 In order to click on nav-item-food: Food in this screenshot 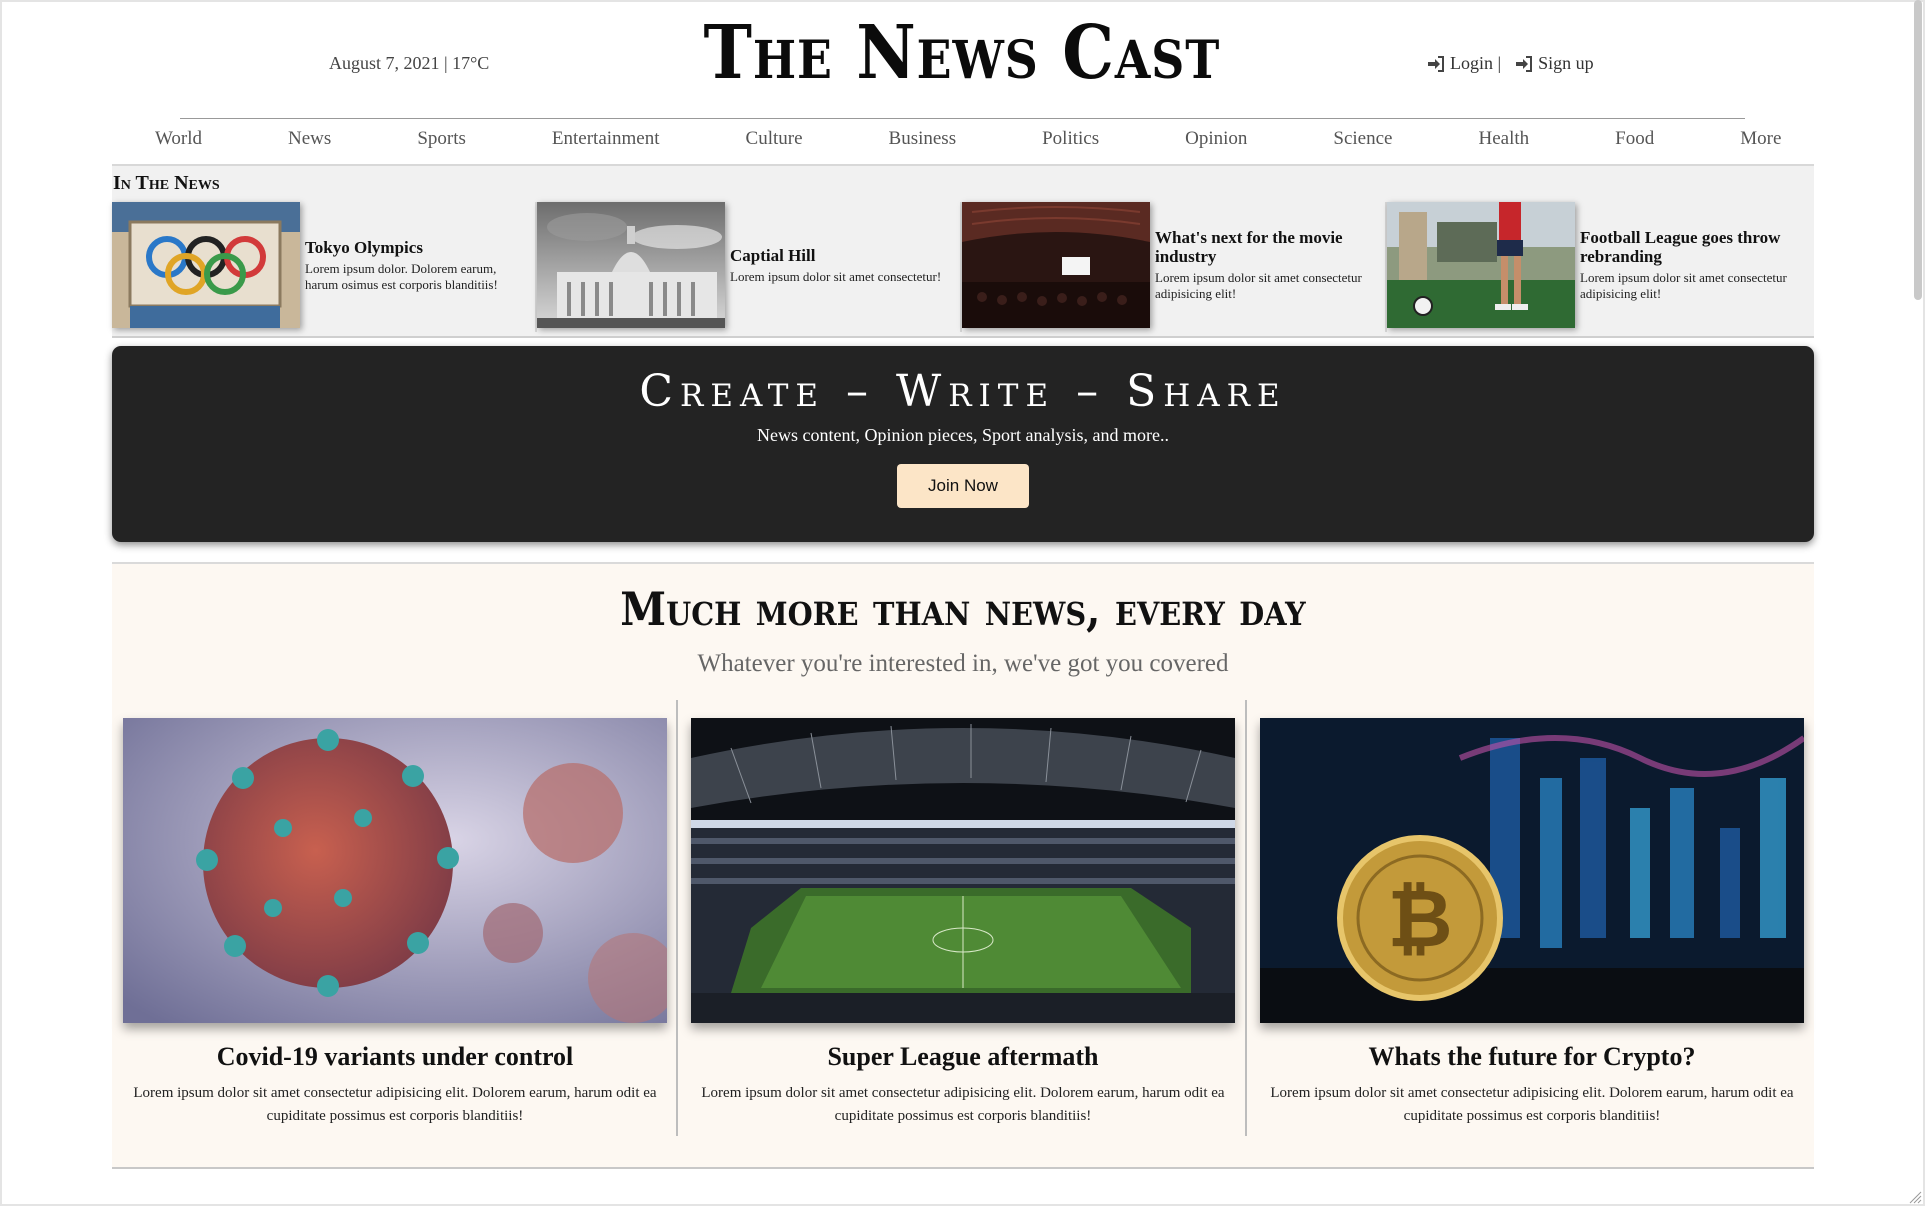, I will do `click(1634, 142)`.